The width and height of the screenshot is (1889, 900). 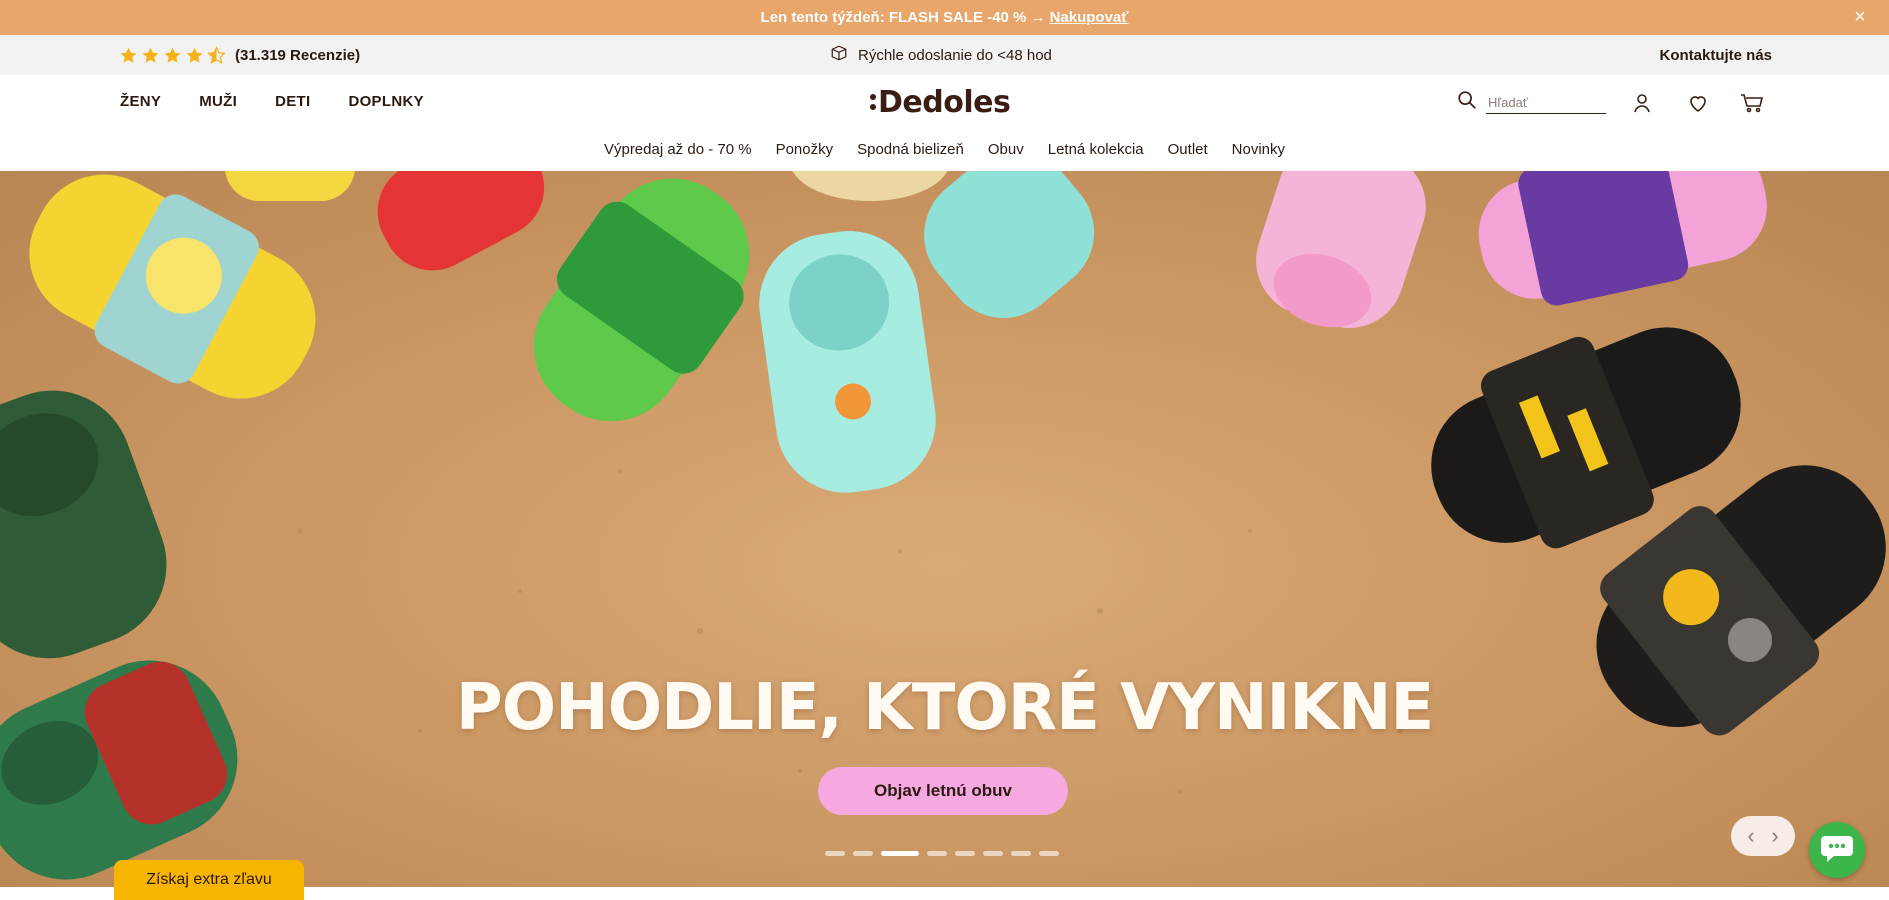 I want to click on shop-summer-shoes-button: Objav letnú obuv, so click(x=943, y=791).